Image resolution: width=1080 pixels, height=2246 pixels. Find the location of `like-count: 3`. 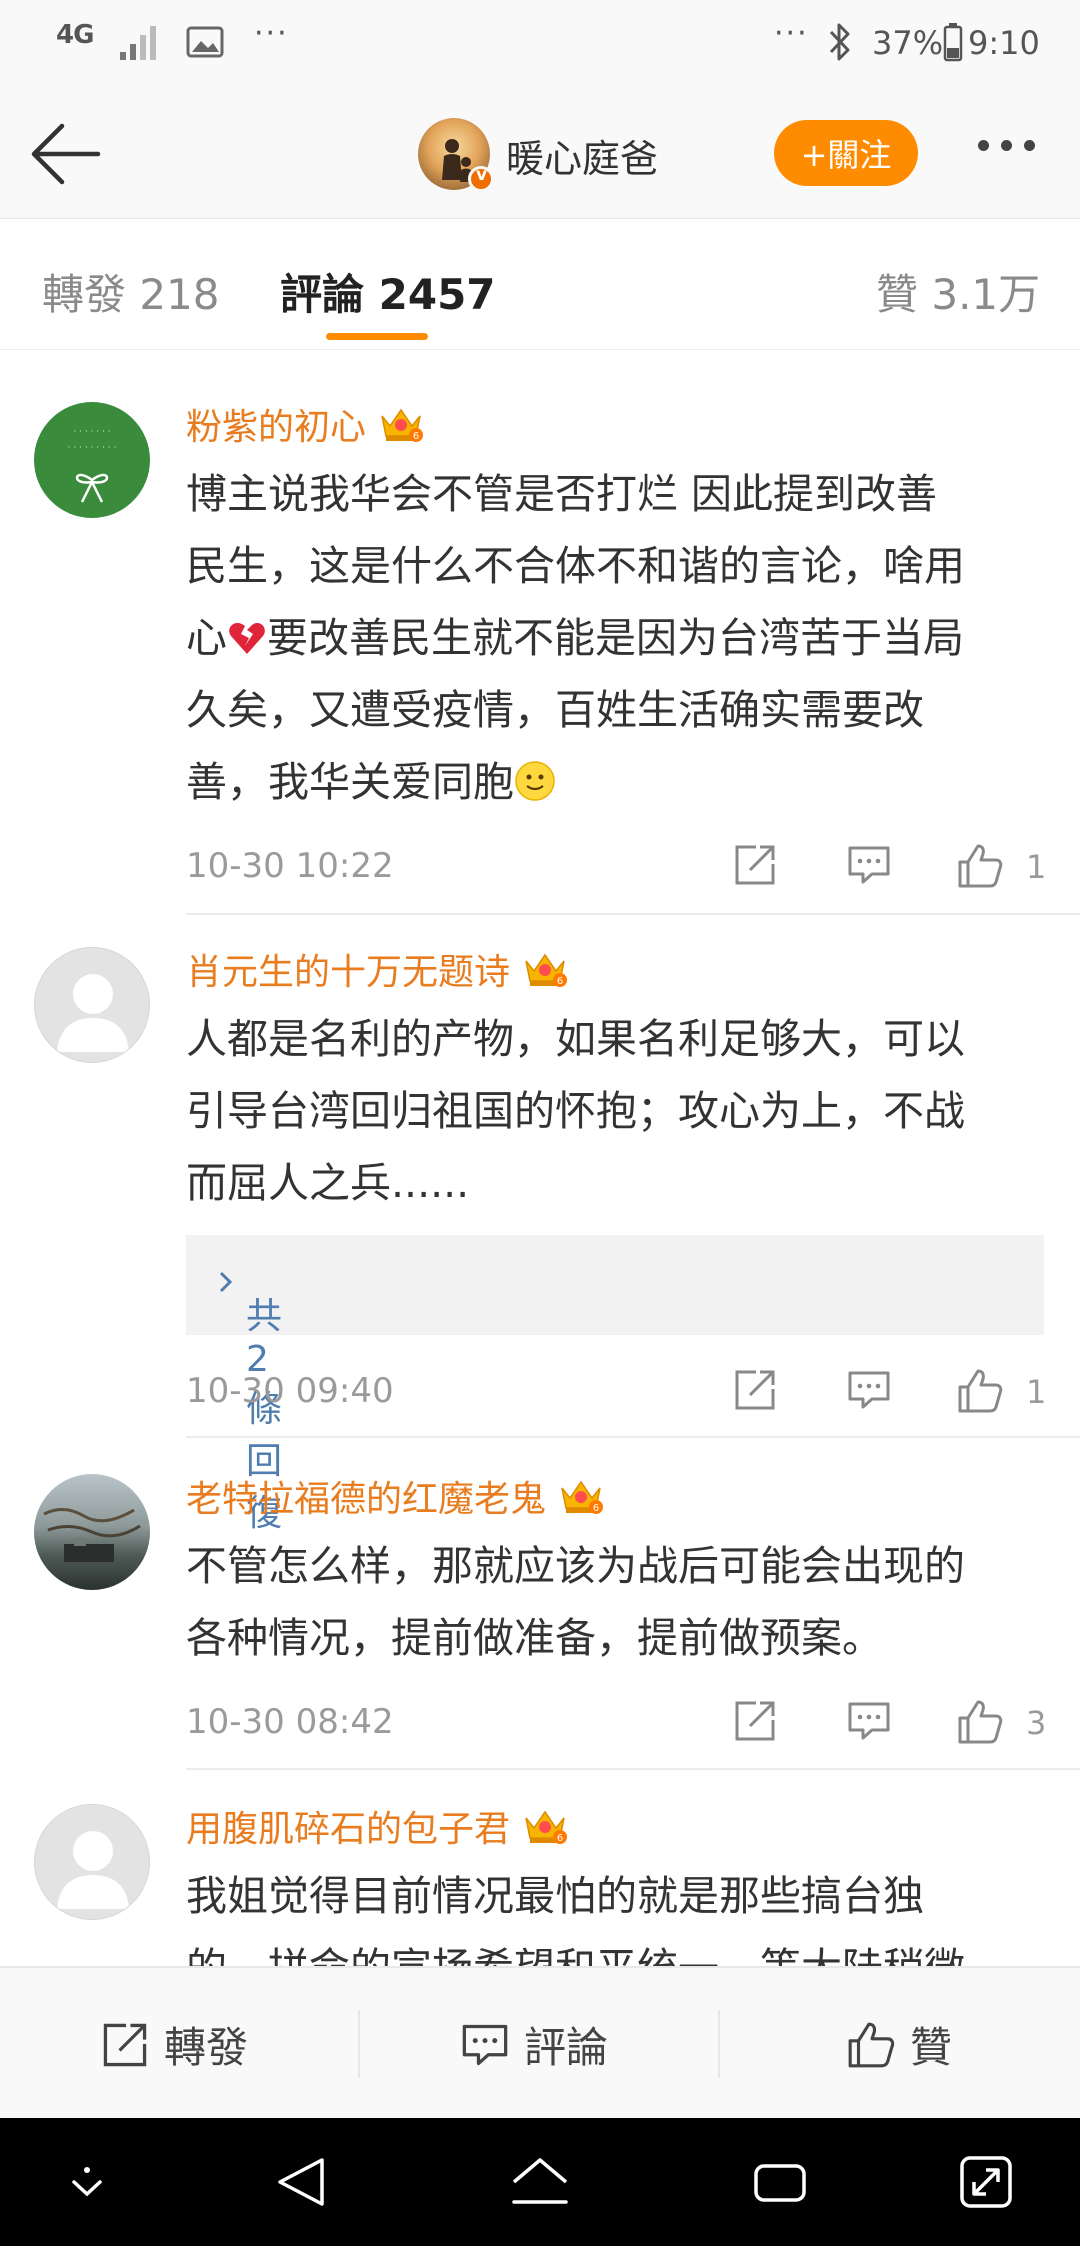

like-count: 3 is located at coordinates (1036, 1723).